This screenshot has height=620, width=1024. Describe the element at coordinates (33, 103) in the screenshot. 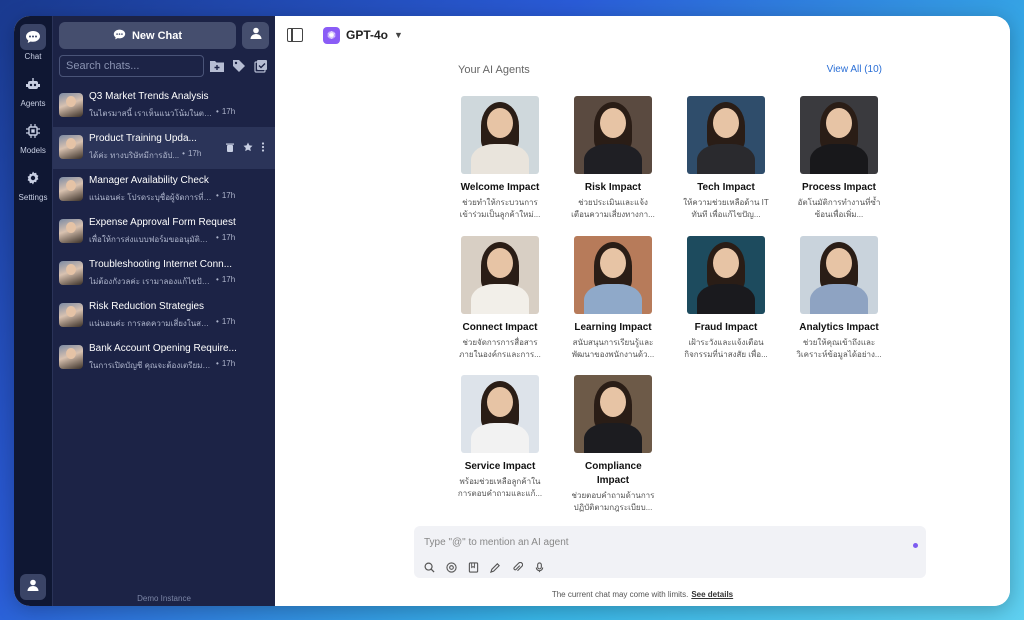

I see `rail-label-agents: Agents` at that location.